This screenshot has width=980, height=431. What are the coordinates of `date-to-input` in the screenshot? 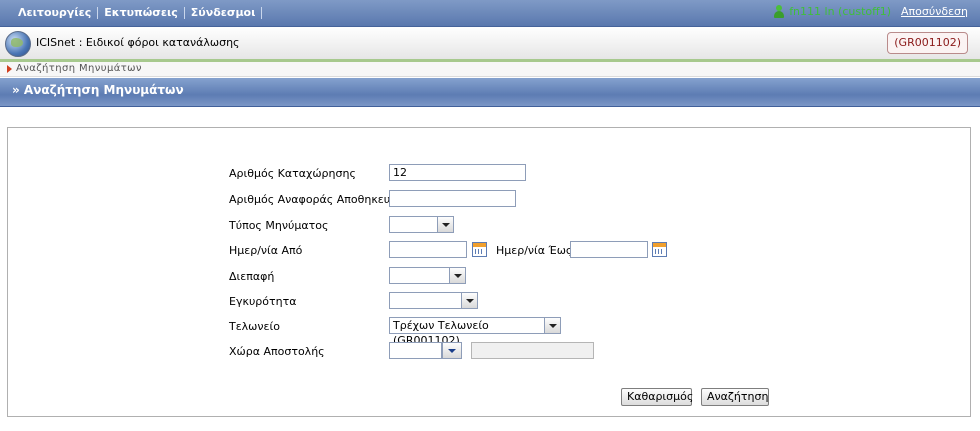 It's located at (609, 249).